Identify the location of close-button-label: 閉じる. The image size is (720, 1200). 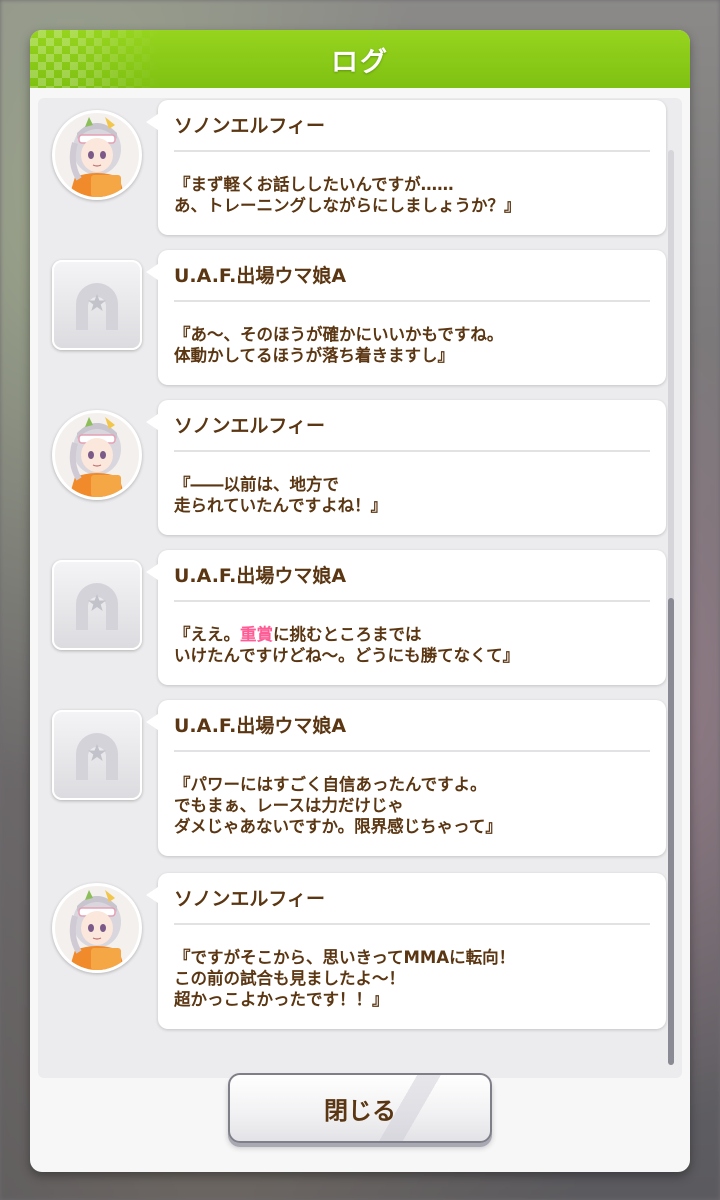
(360, 1110).